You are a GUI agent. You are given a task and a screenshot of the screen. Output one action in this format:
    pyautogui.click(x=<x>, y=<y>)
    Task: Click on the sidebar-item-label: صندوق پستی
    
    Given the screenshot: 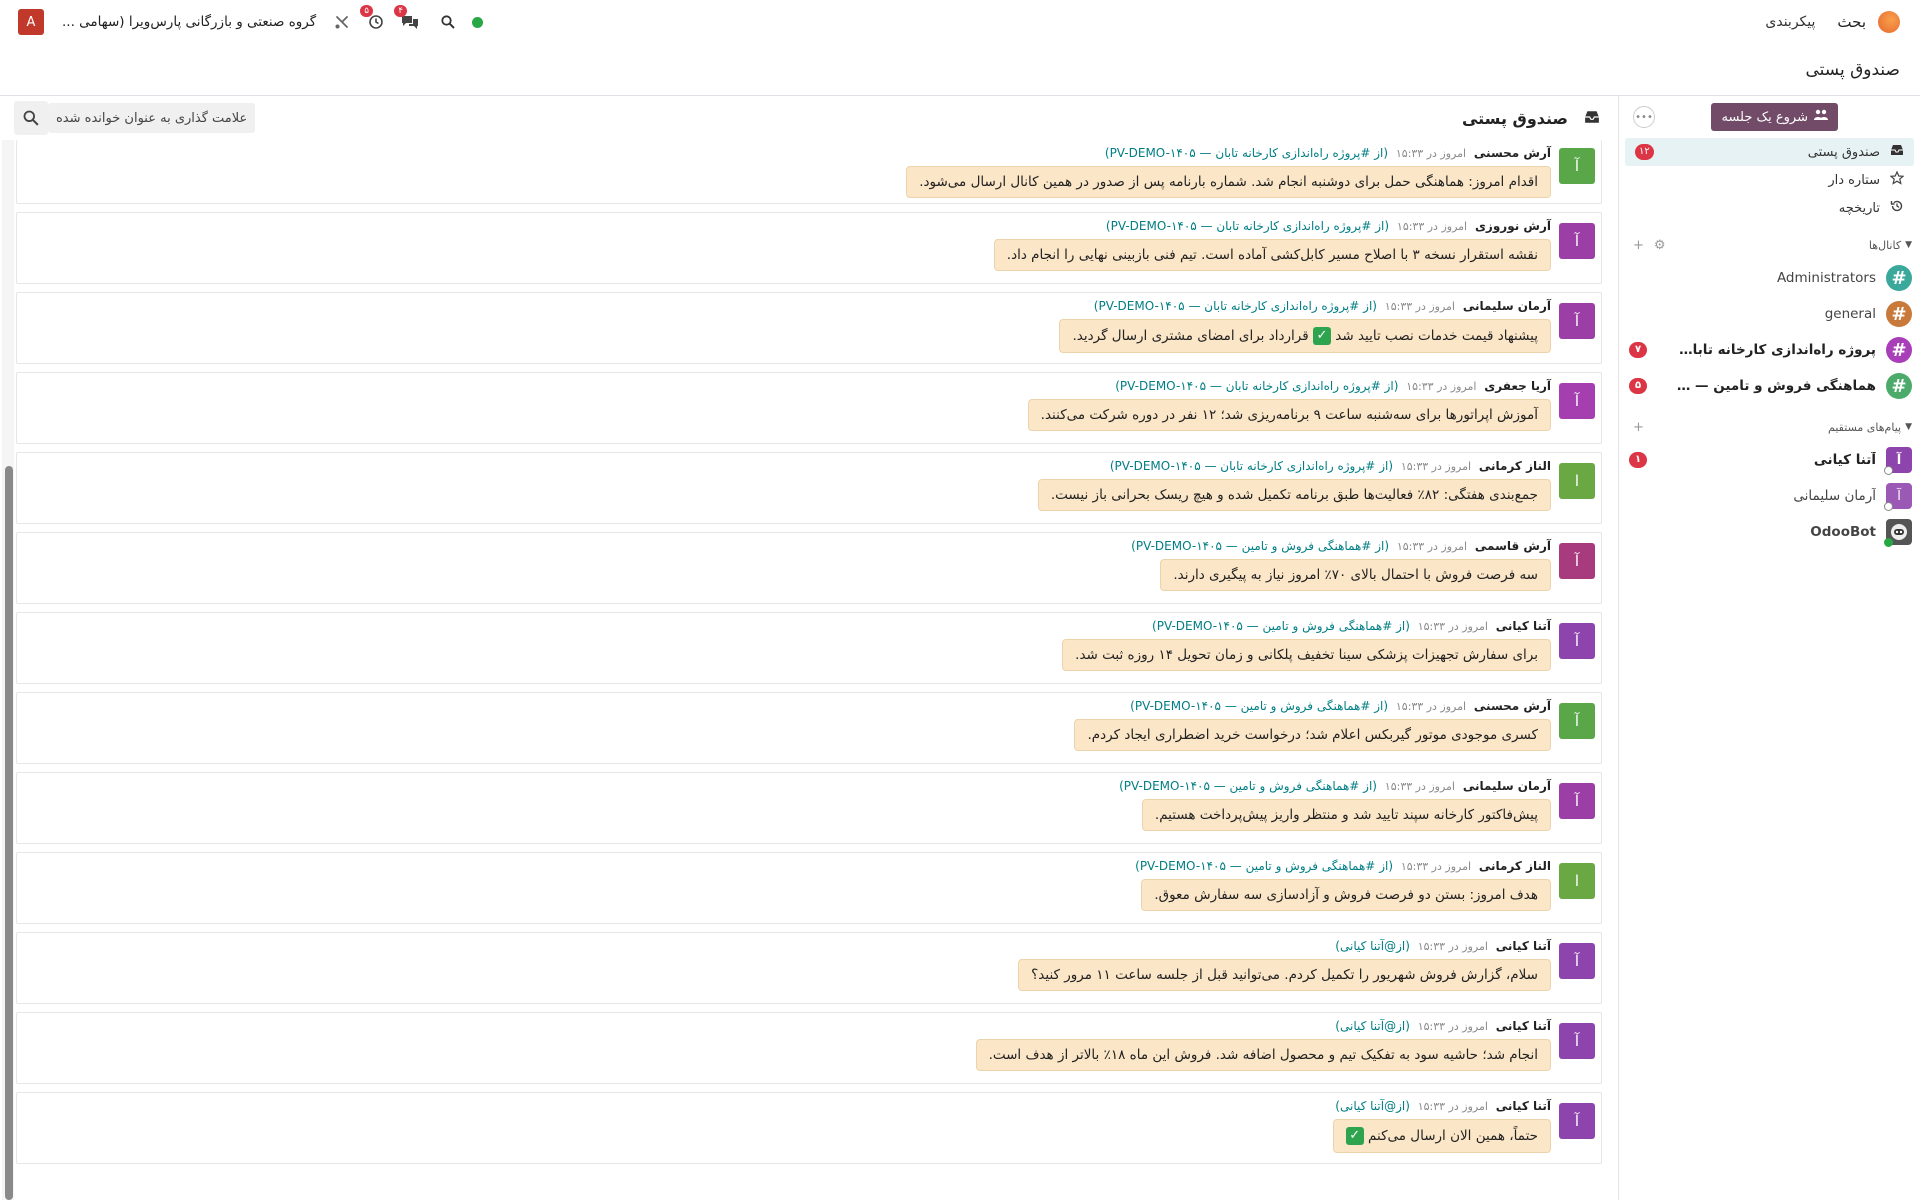 What is the action you would take?
    pyautogui.click(x=1843, y=152)
    